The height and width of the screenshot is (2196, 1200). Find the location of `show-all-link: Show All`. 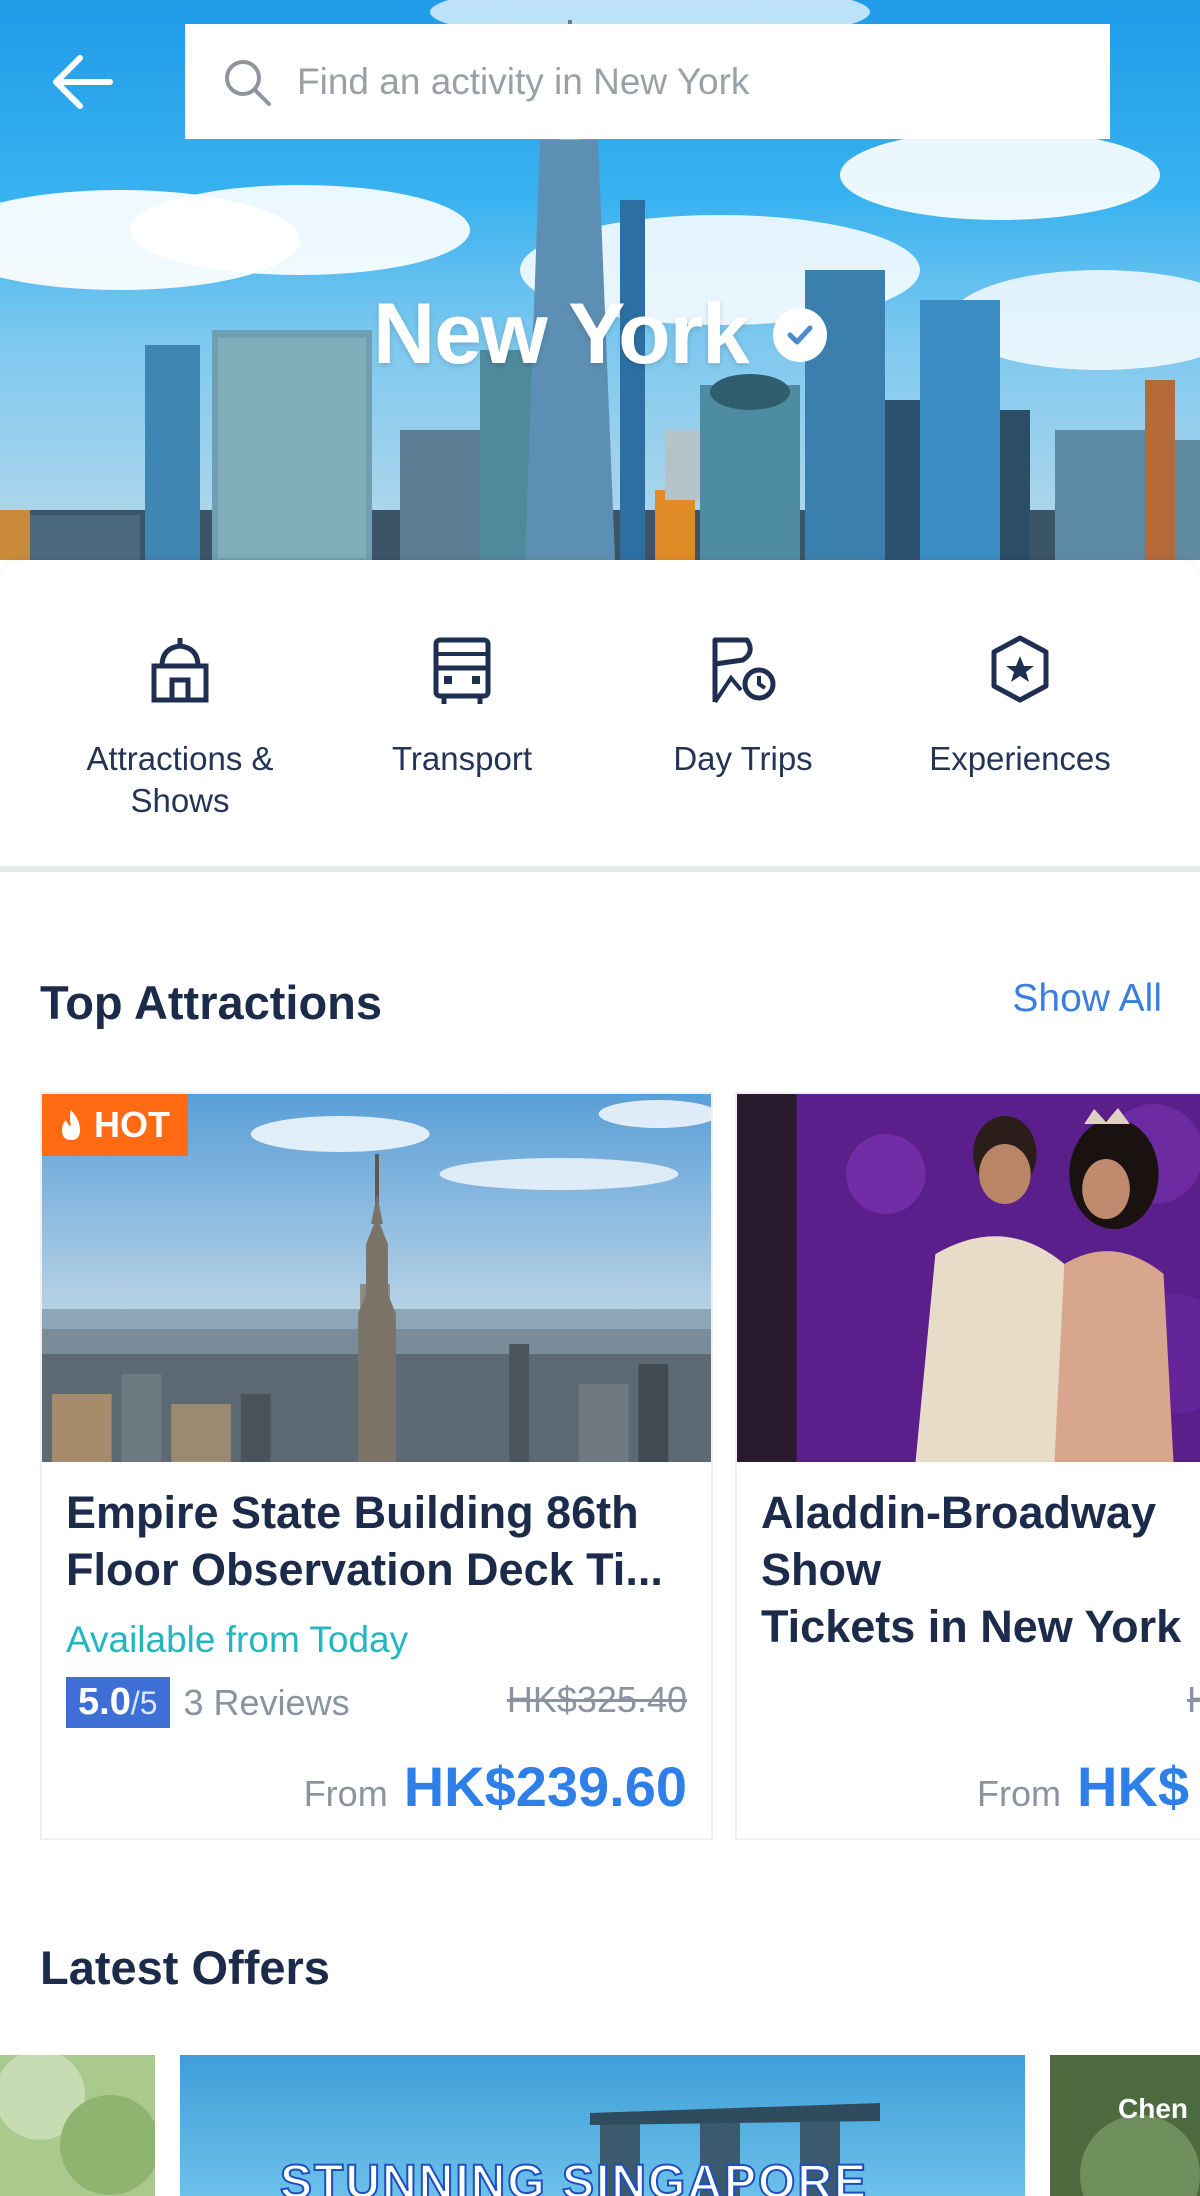

show-all-link: Show All is located at coordinates (1087, 999).